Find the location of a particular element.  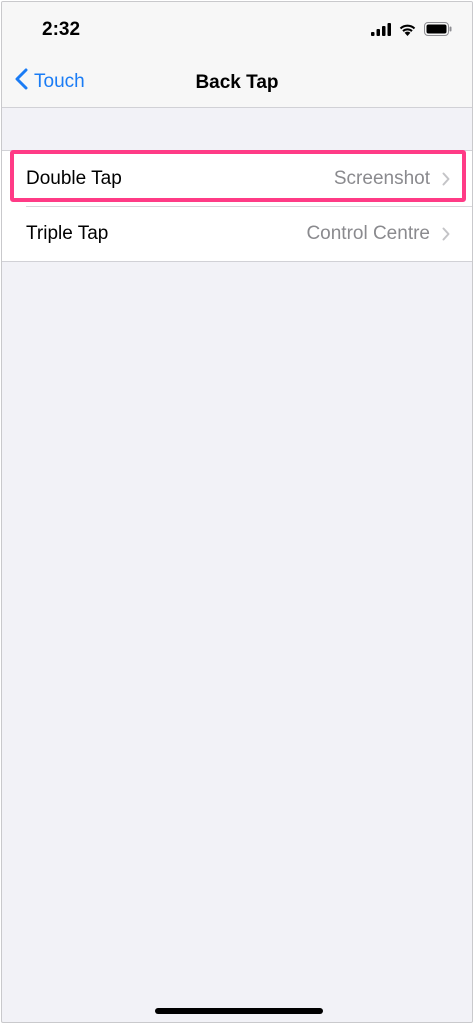

row-value: Screenshot is located at coordinates (381, 178).